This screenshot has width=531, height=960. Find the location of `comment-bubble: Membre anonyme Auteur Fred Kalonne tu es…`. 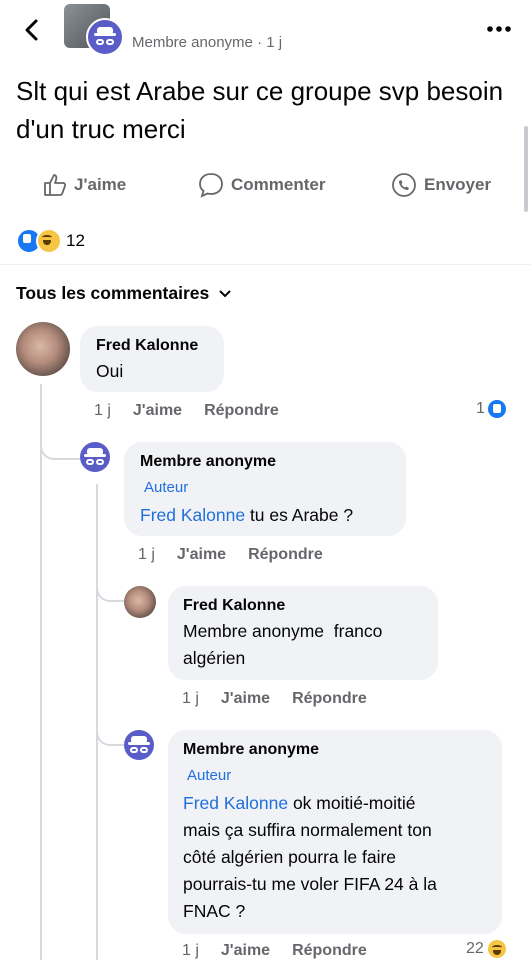

comment-bubble: Membre anonyme Auteur Fred Kalonne tu es… is located at coordinates (265, 489).